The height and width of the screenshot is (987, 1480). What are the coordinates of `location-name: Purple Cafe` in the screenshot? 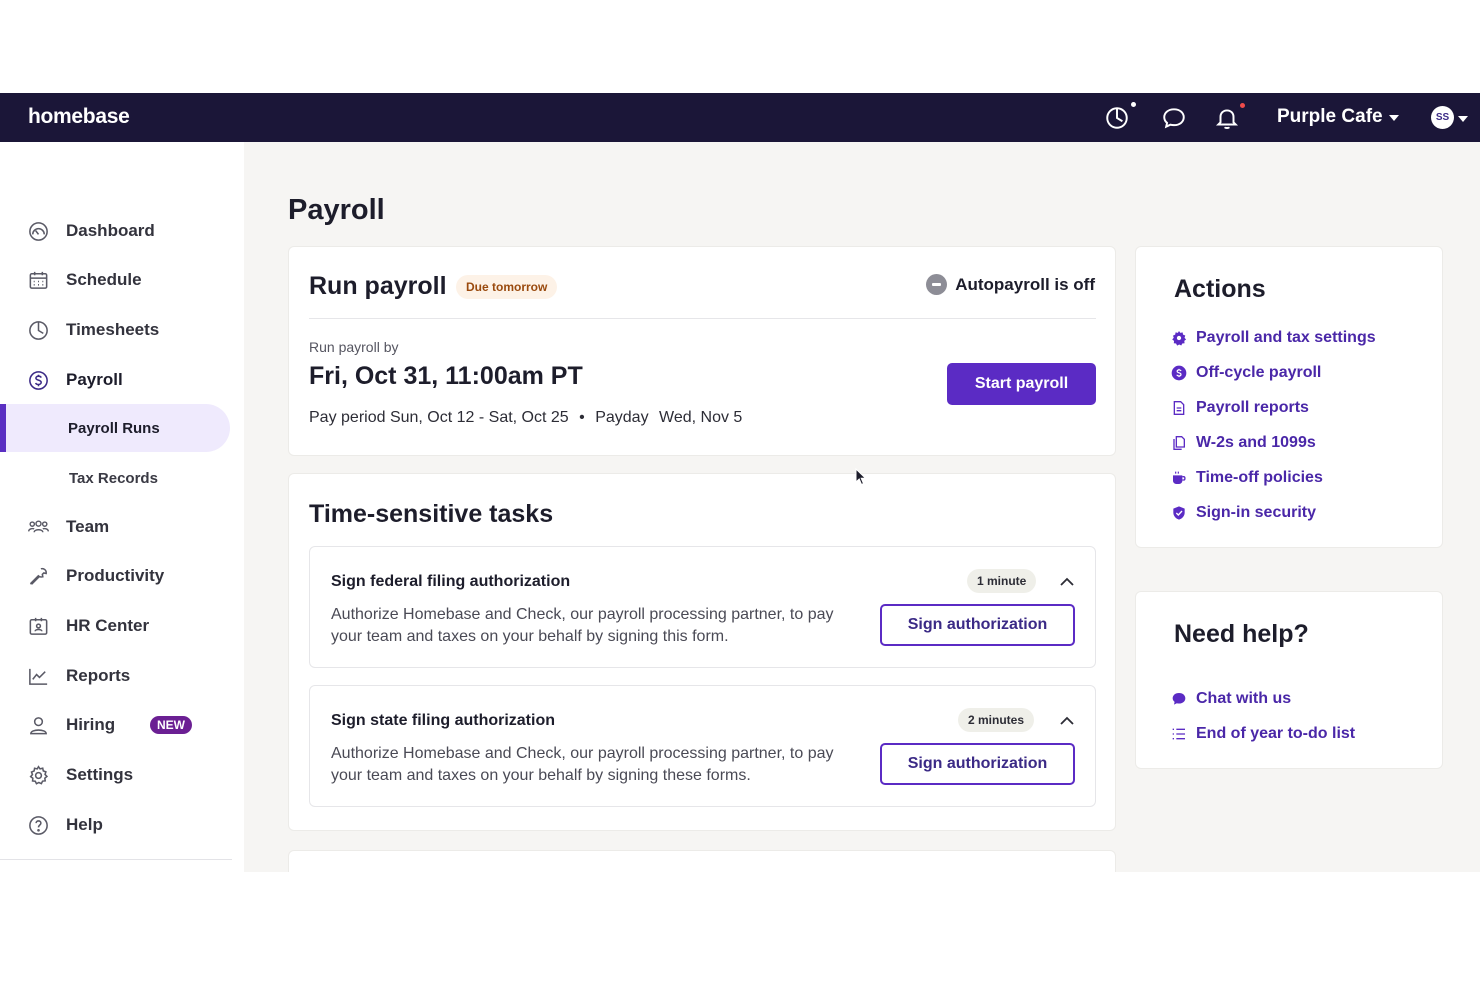 It's located at (1330, 116).